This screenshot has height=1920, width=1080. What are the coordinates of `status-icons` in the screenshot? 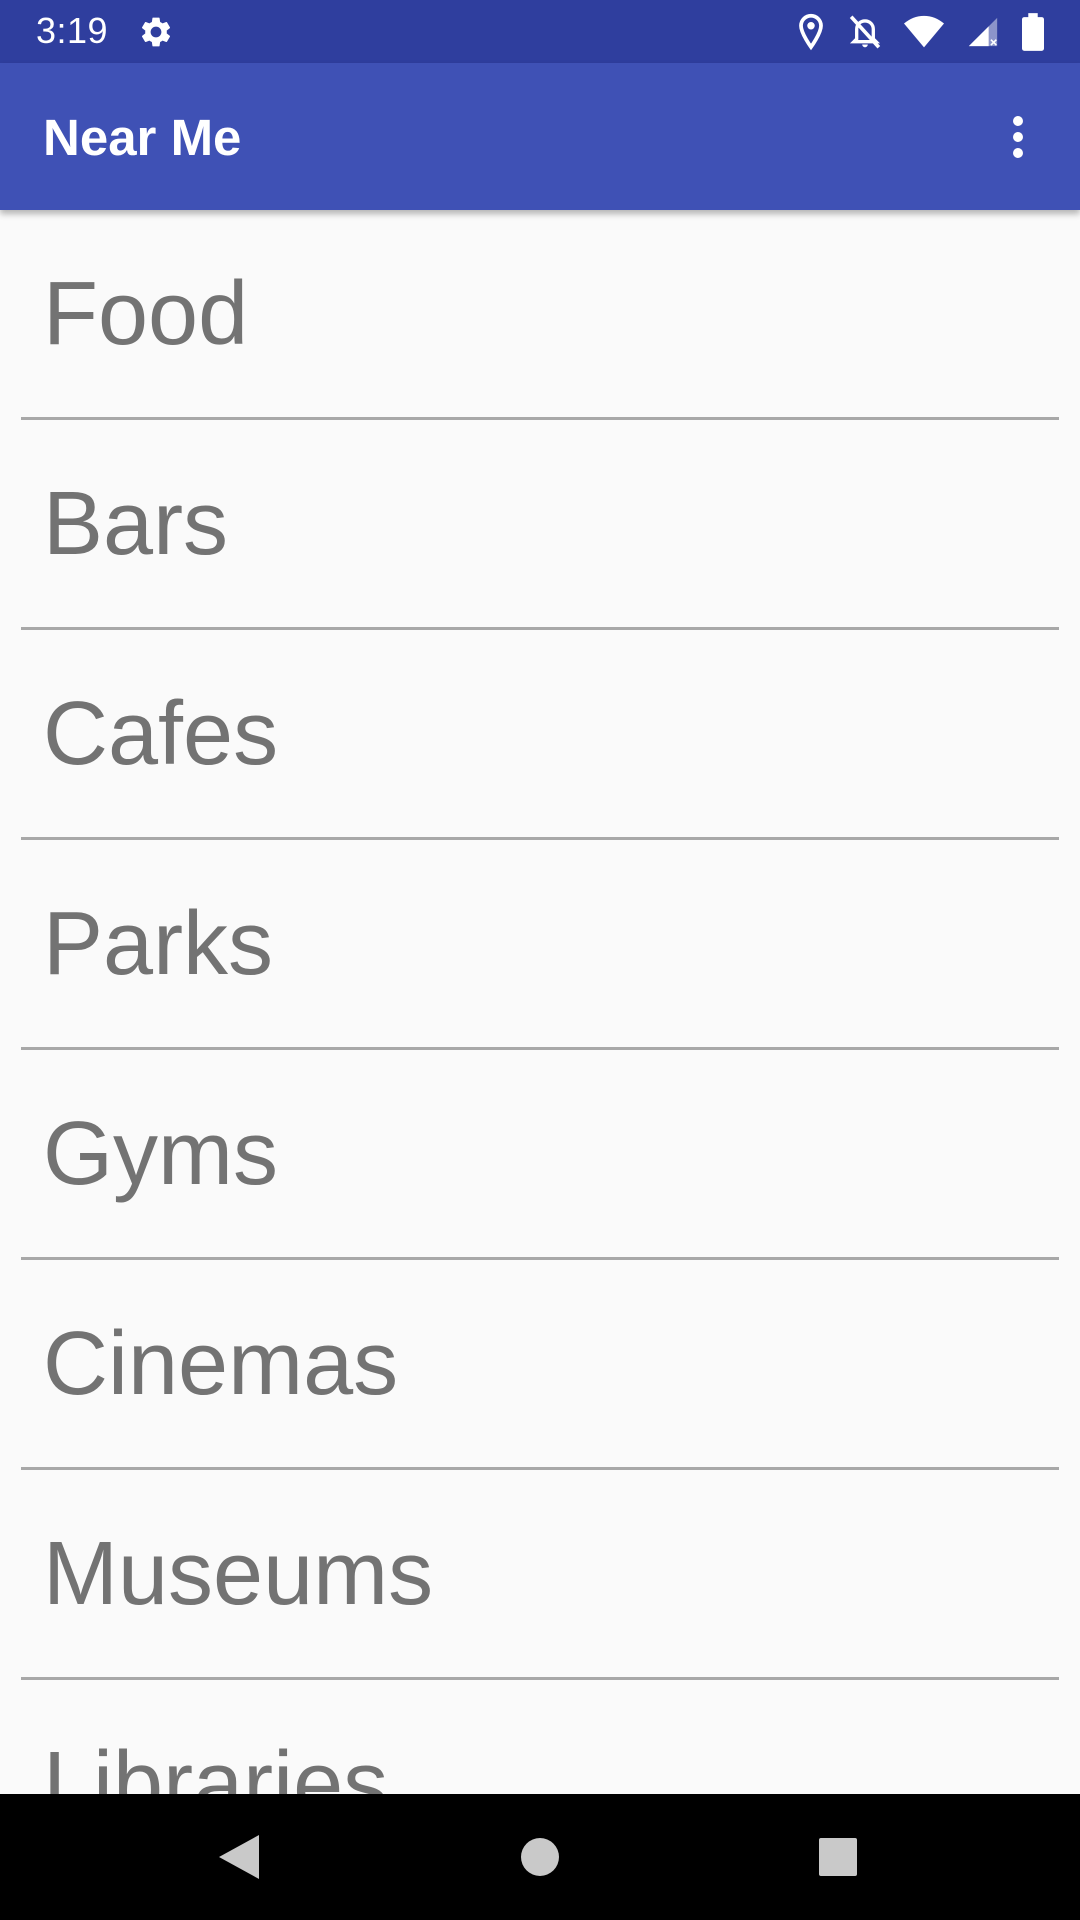 It's located at (920, 32).